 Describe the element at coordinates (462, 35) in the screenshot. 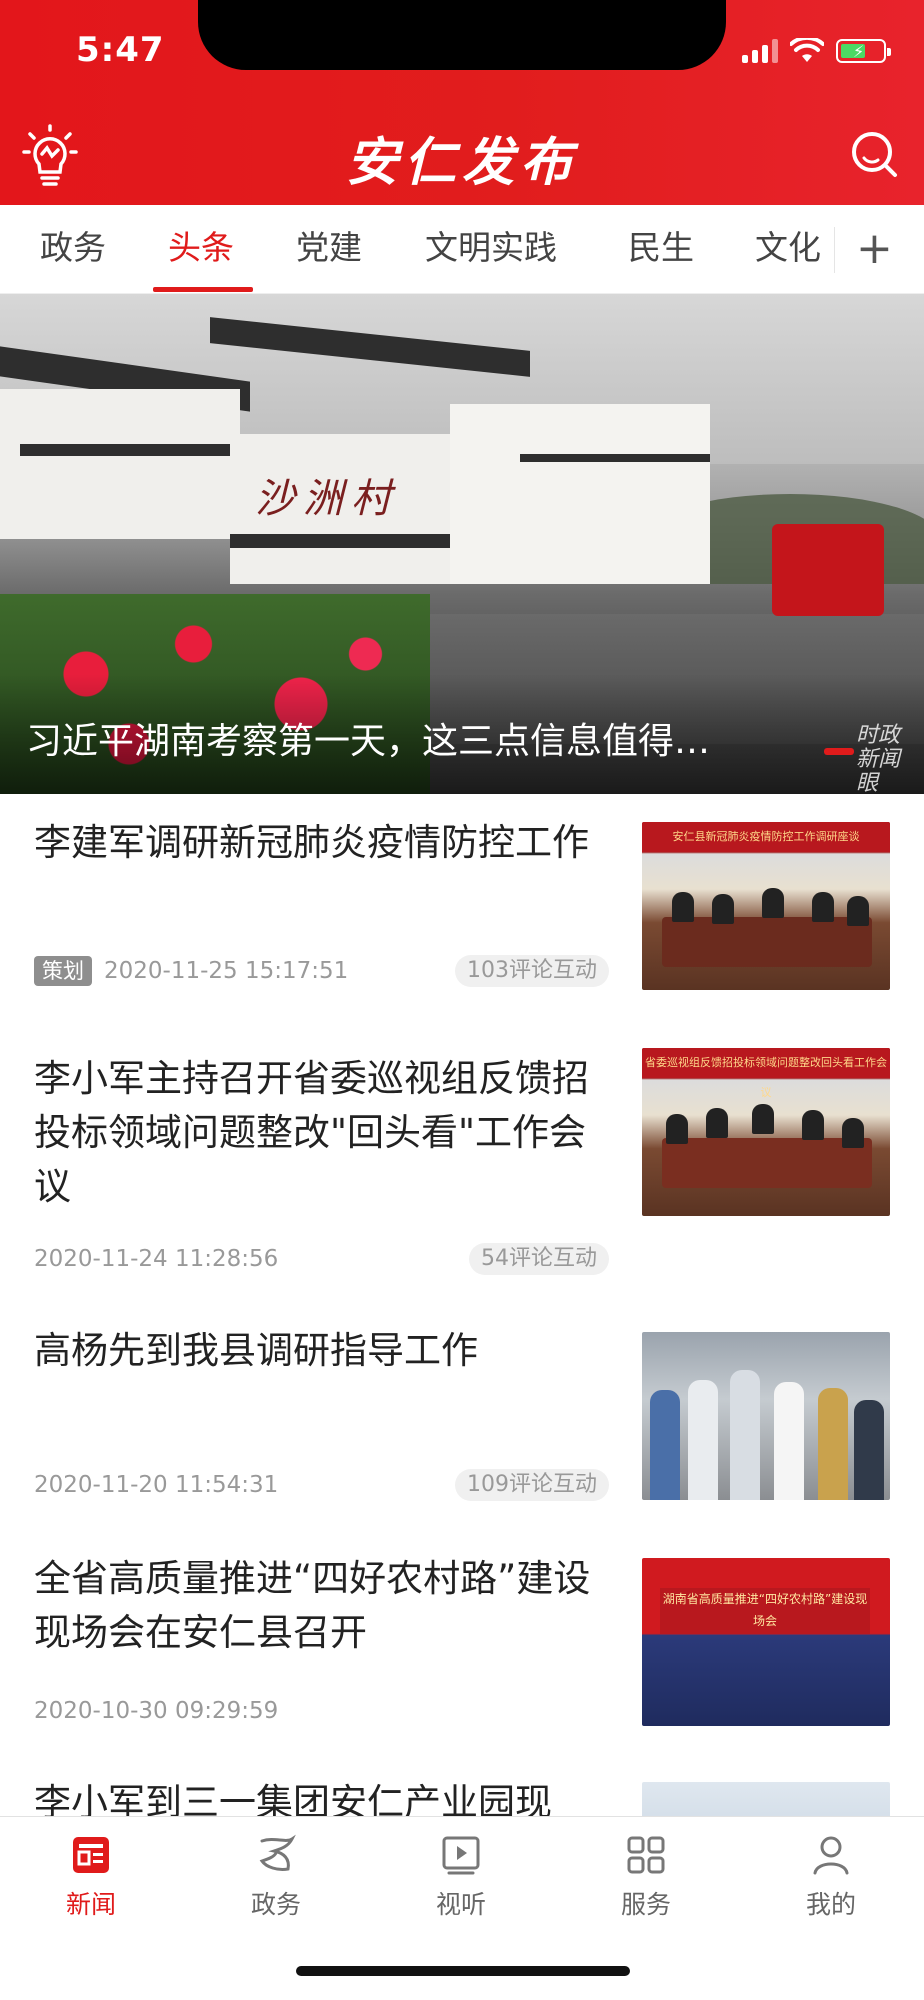

I see `device-notch` at that location.